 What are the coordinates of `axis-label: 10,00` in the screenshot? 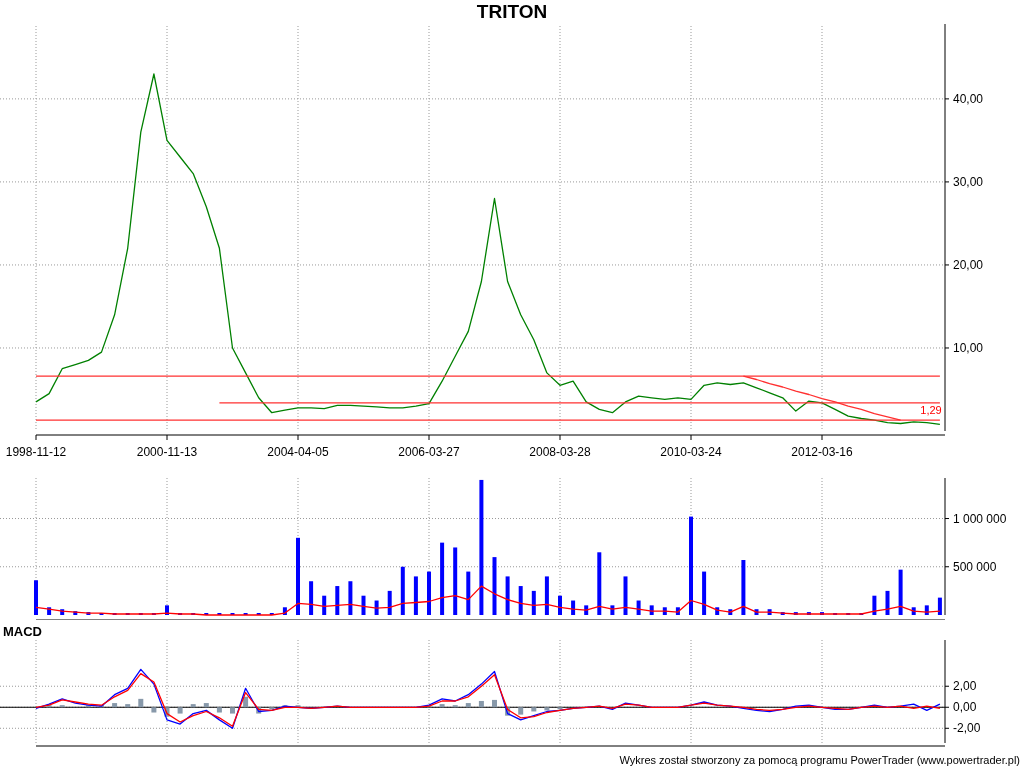 It's located at (968, 347).